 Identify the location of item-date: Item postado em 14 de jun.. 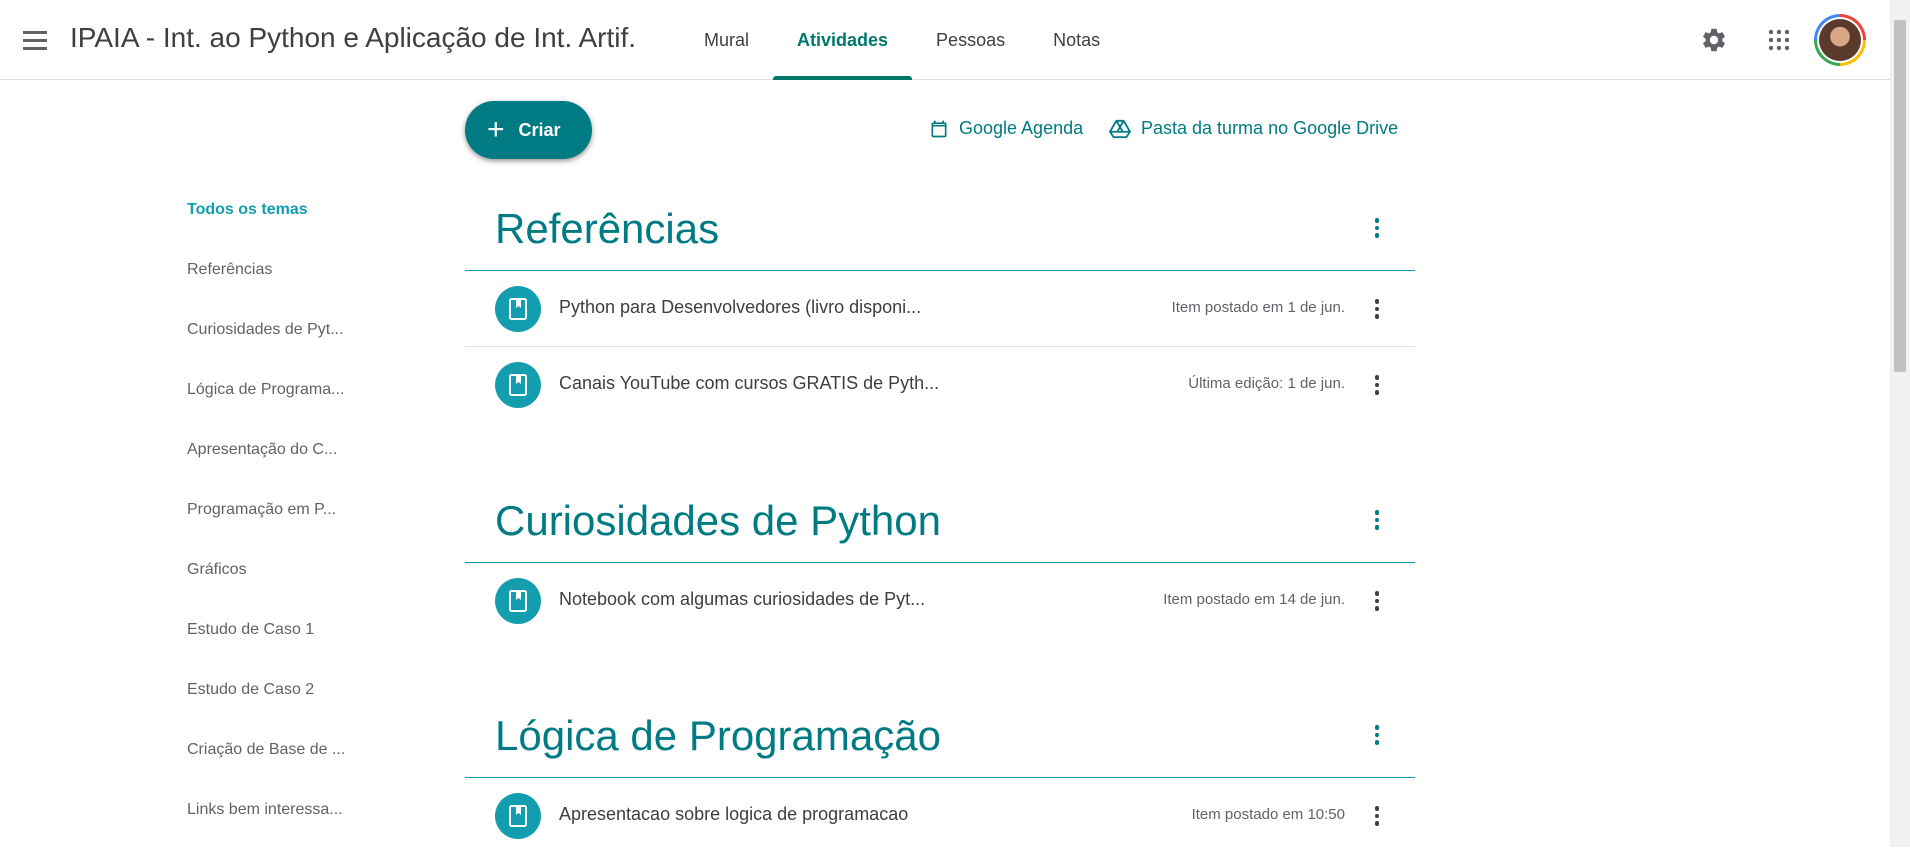
(1254, 599).